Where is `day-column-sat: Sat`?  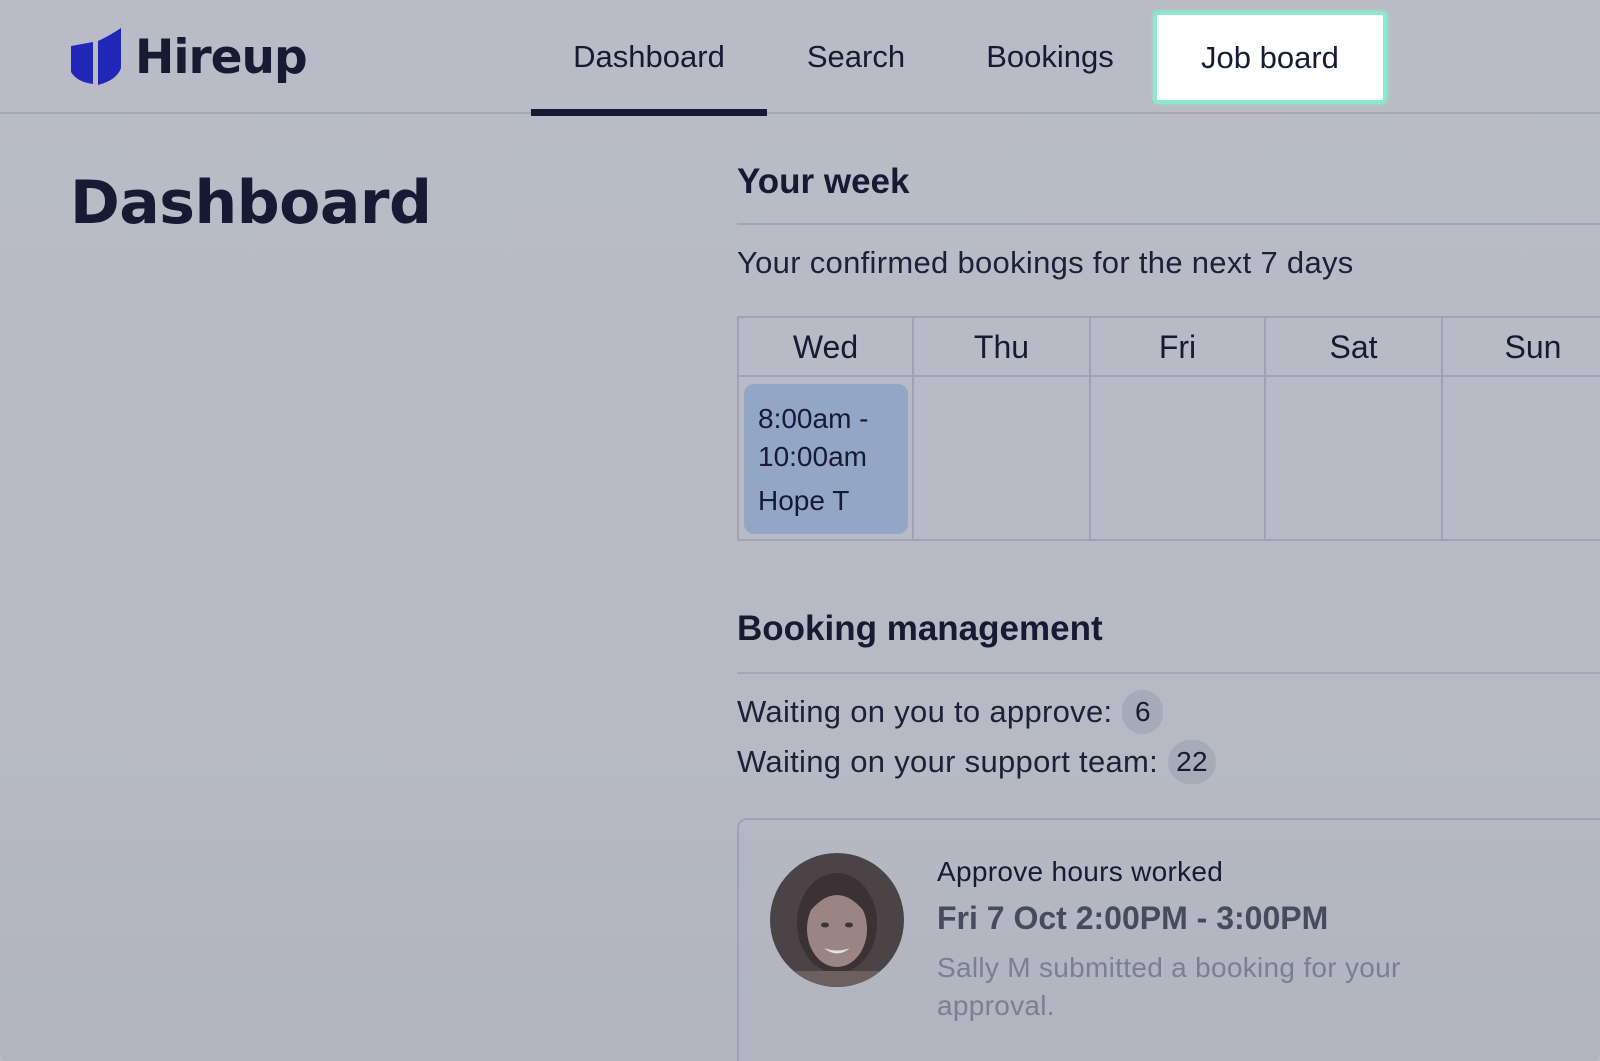 day-column-sat: Sat is located at coordinates (1354, 428).